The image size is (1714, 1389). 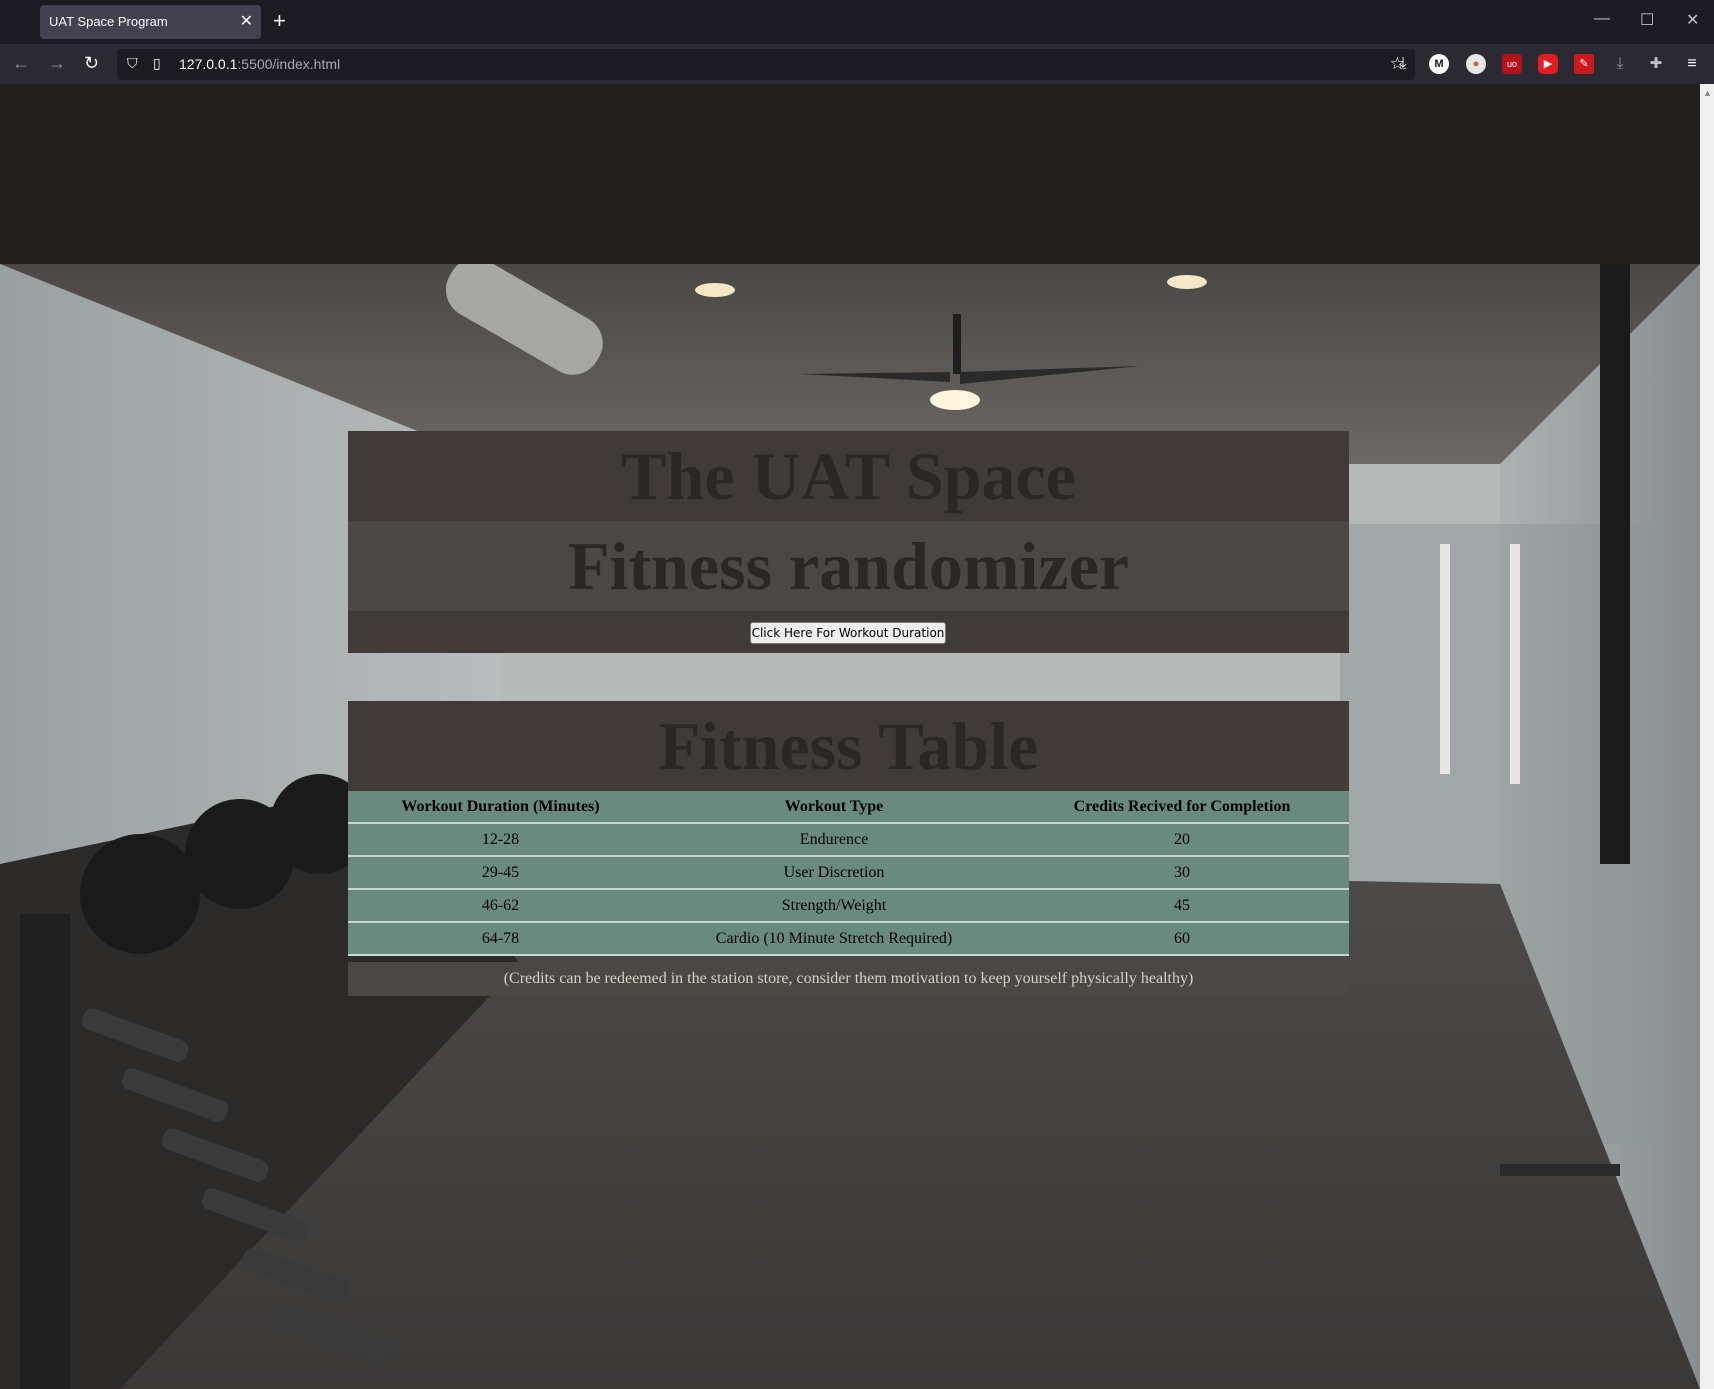 I want to click on scroll-up-arrow-icon: ▲, so click(x=1707, y=93).